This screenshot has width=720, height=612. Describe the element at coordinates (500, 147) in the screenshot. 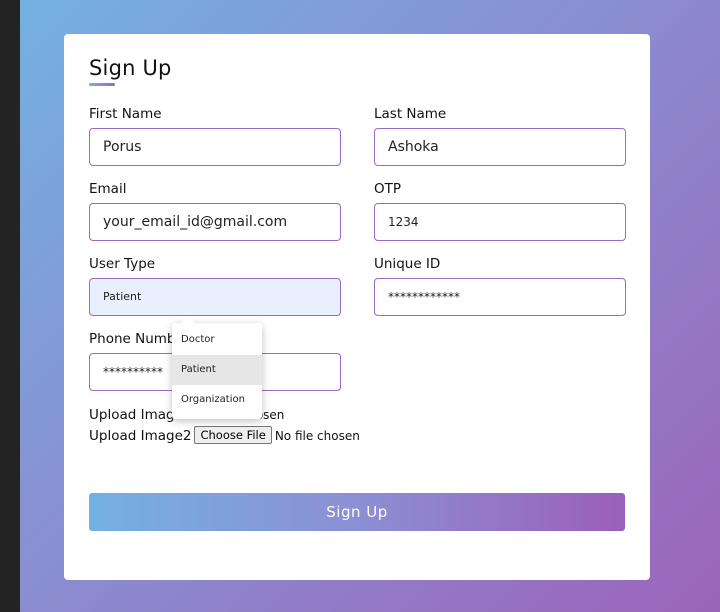

I see `last-name-input: Ashoka` at that location.